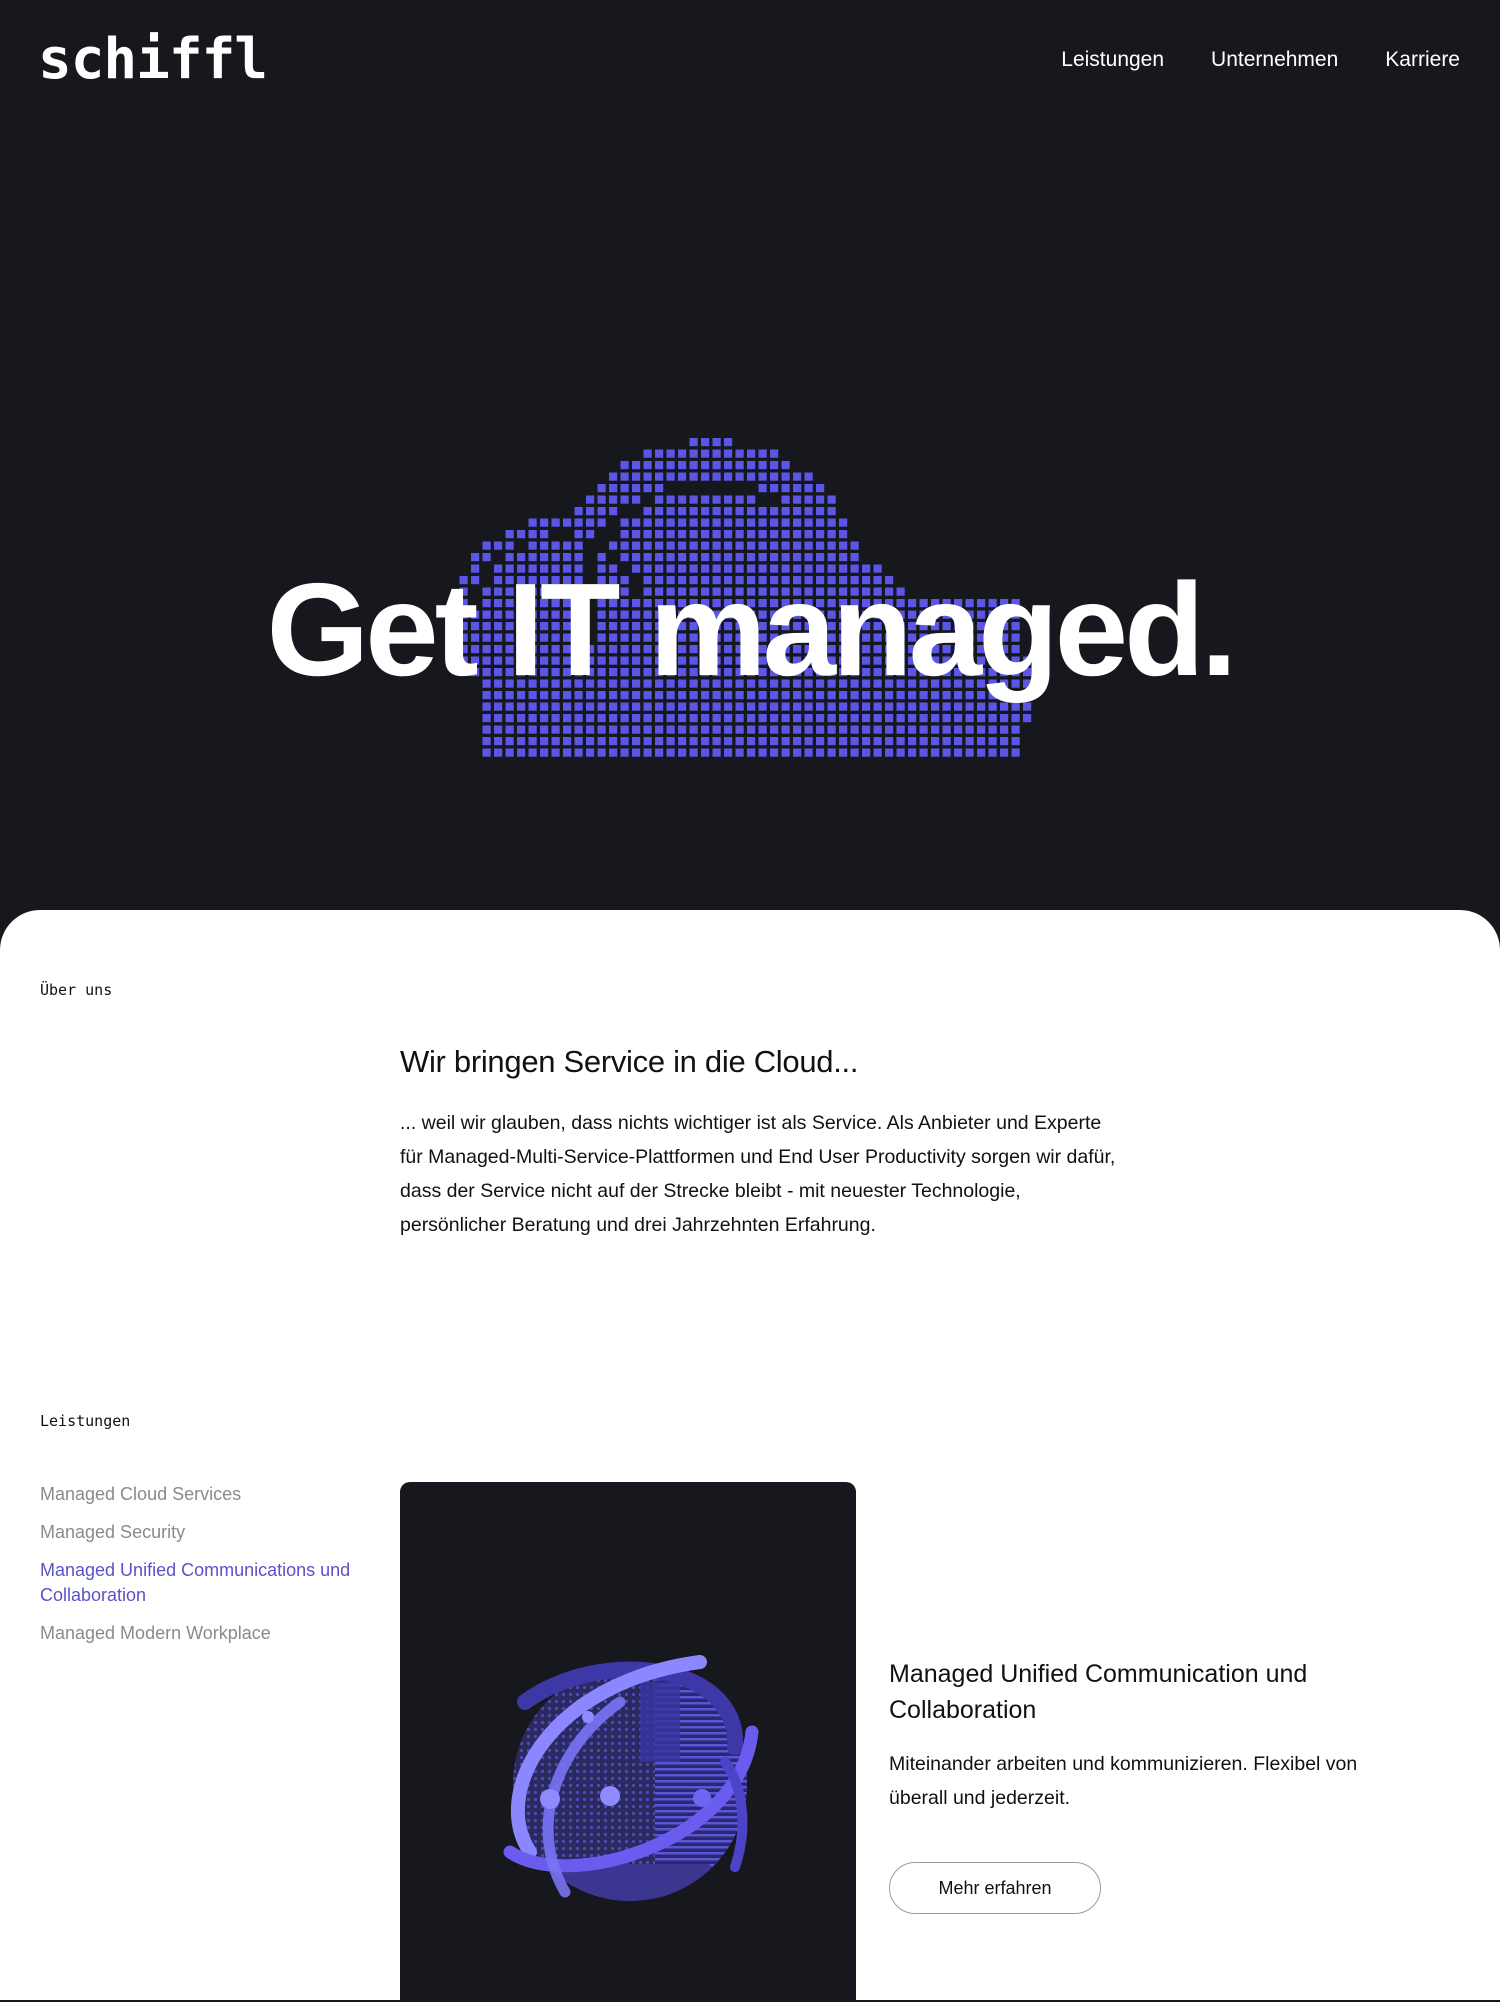 This screenshot has height=2002, width=1500. Describe the element at coordinates (1274, 60) in the screenshot. I see `nav-unternehmen: Unternehmen` at that location.